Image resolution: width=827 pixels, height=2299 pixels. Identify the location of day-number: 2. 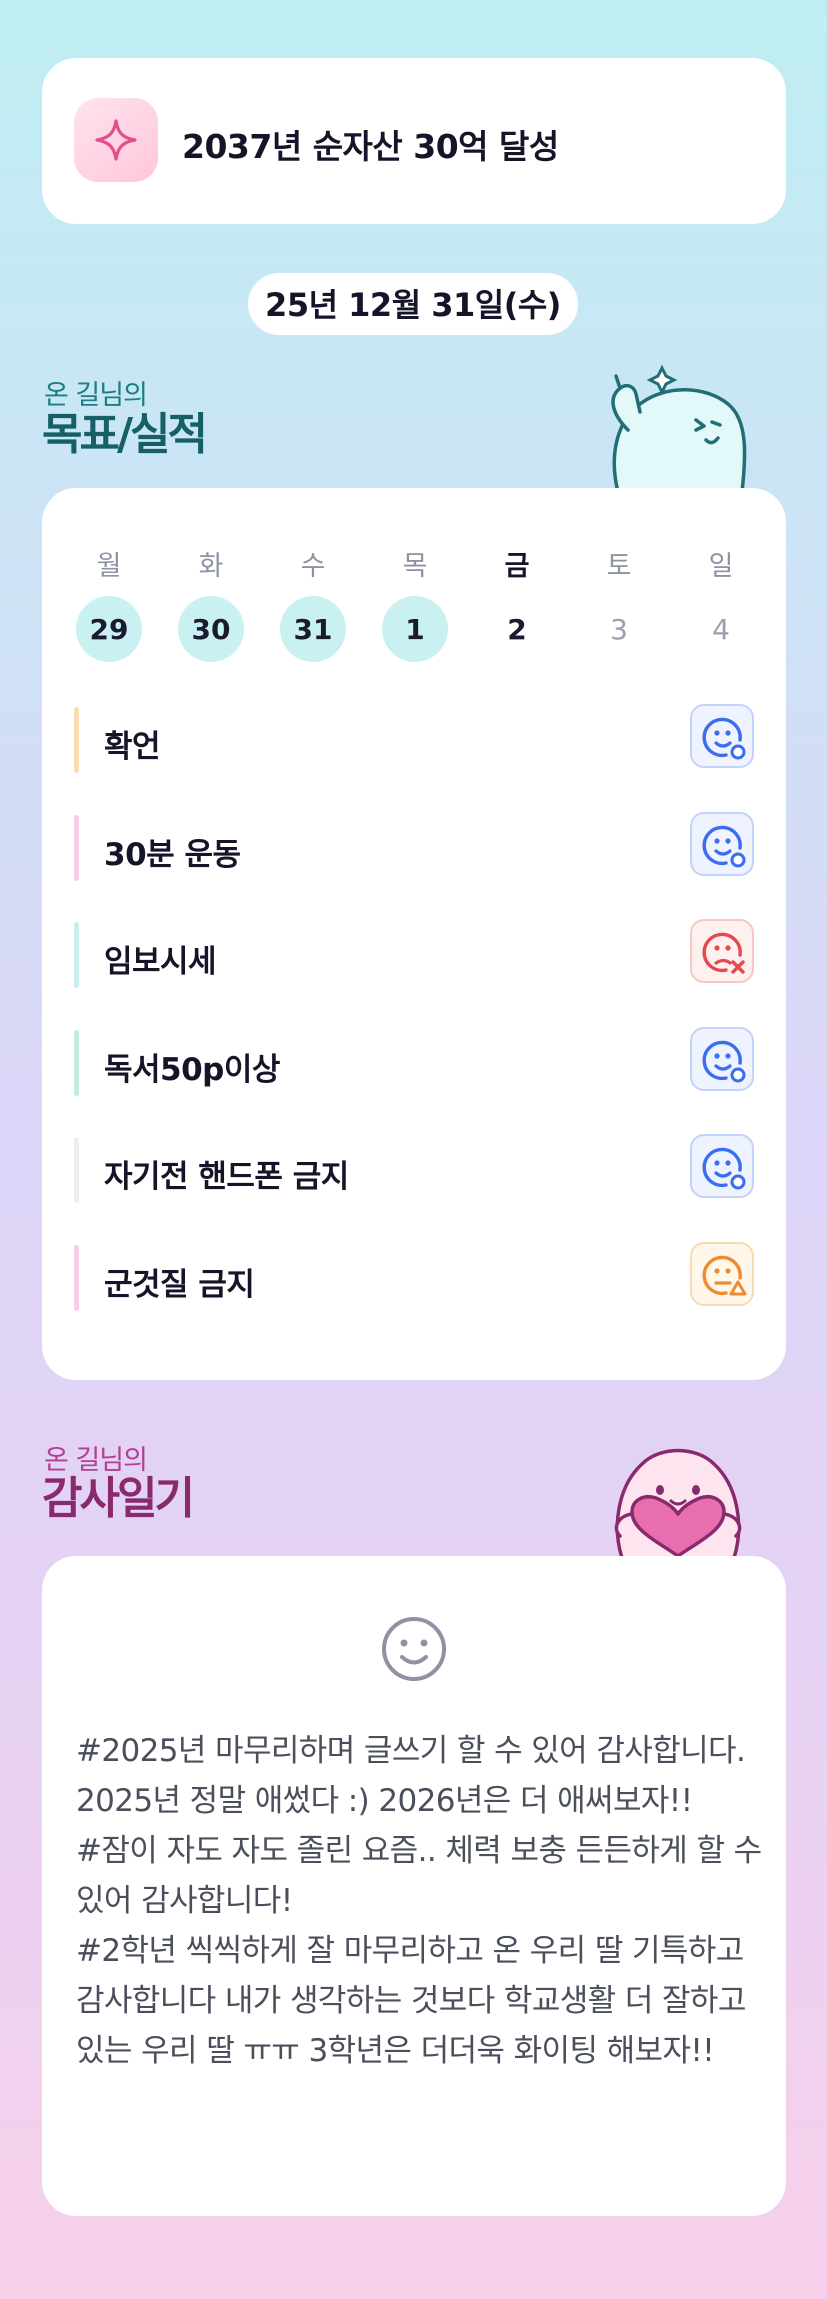
(517, 629).